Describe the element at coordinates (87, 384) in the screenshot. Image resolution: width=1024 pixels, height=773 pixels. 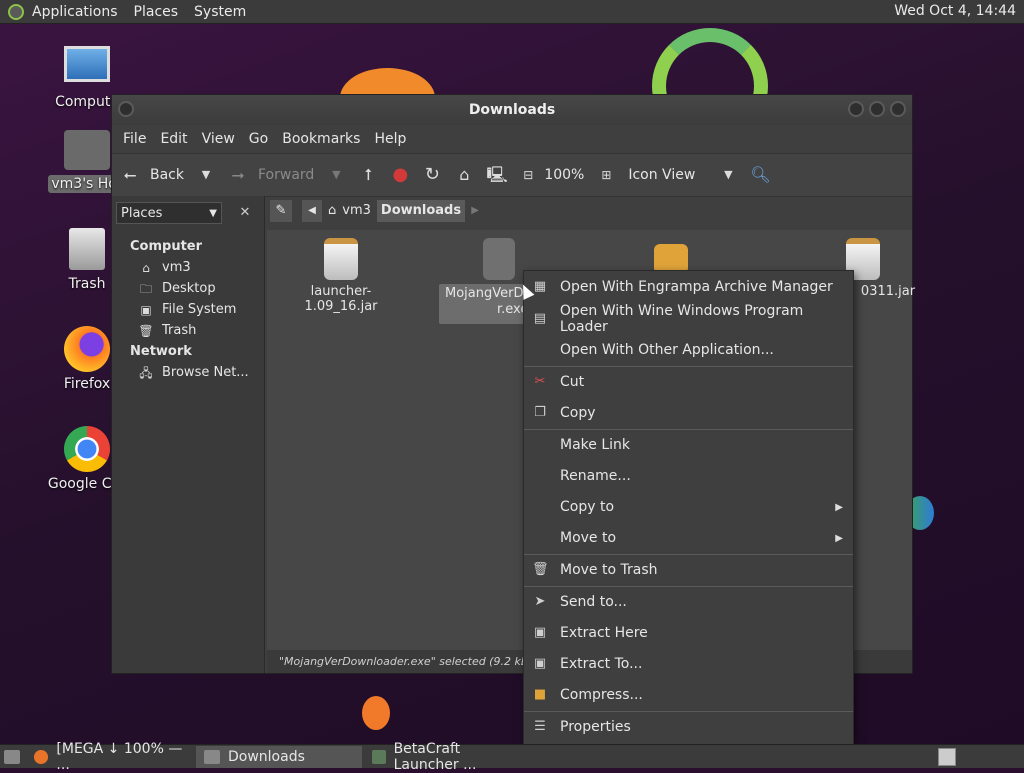
I see `desktop-icon-label: Firefox` at that location.